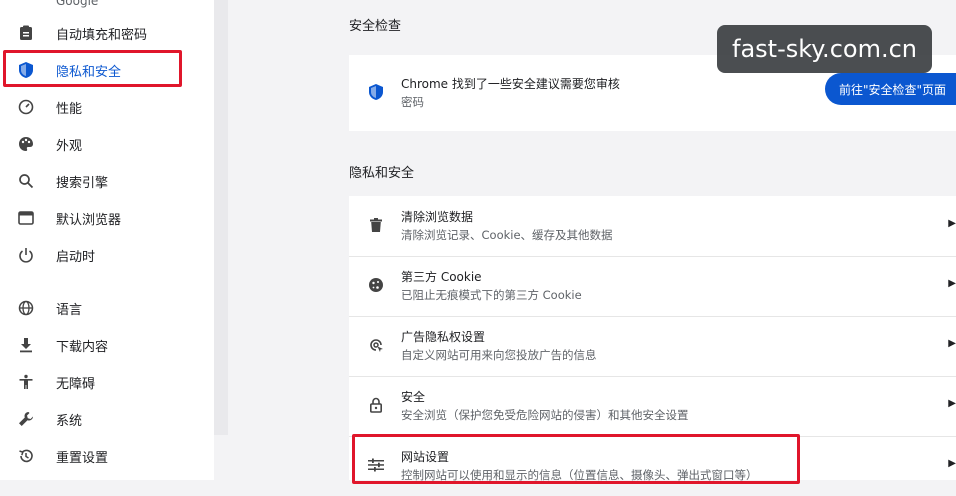 This screenshot has width=956, height=496. Describe the element at coordinates (824, 49) in the screenshot. I see `watermark-label: fast-sky.com.cn` at that location.